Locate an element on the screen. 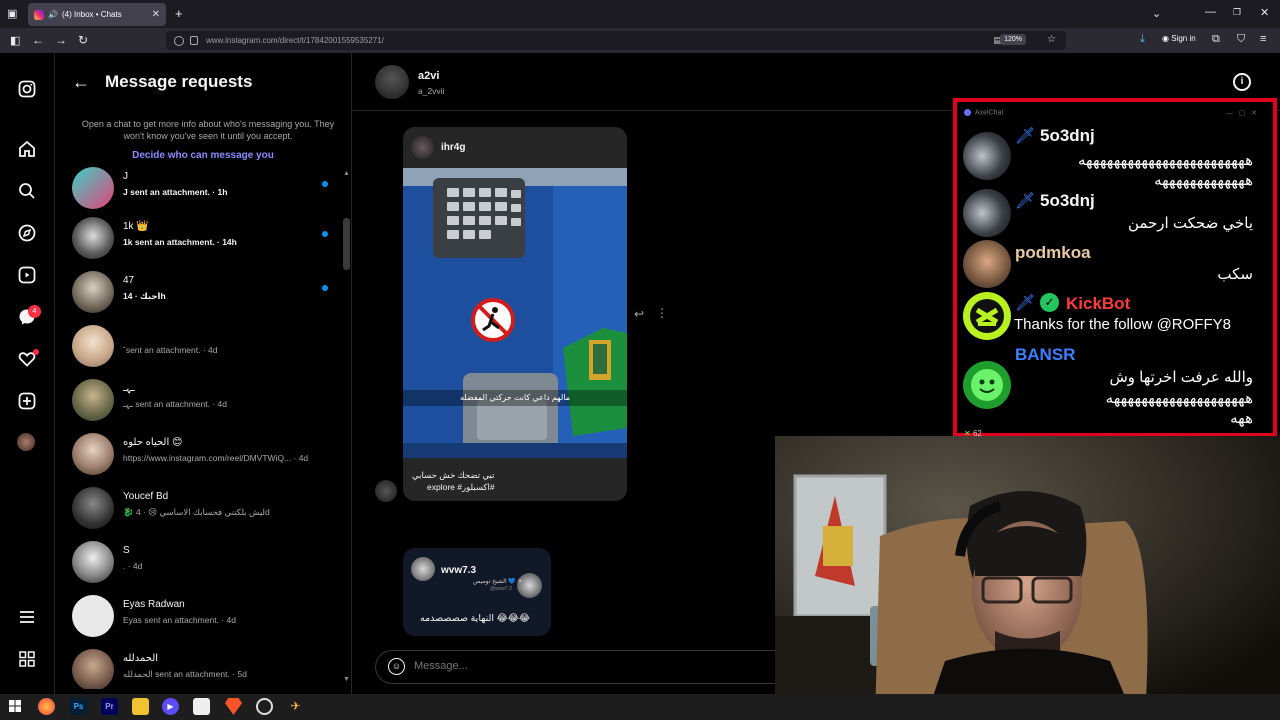  request-preview: الحمدلله sent an attachment. · 5d is located at coordinates (185, 674).